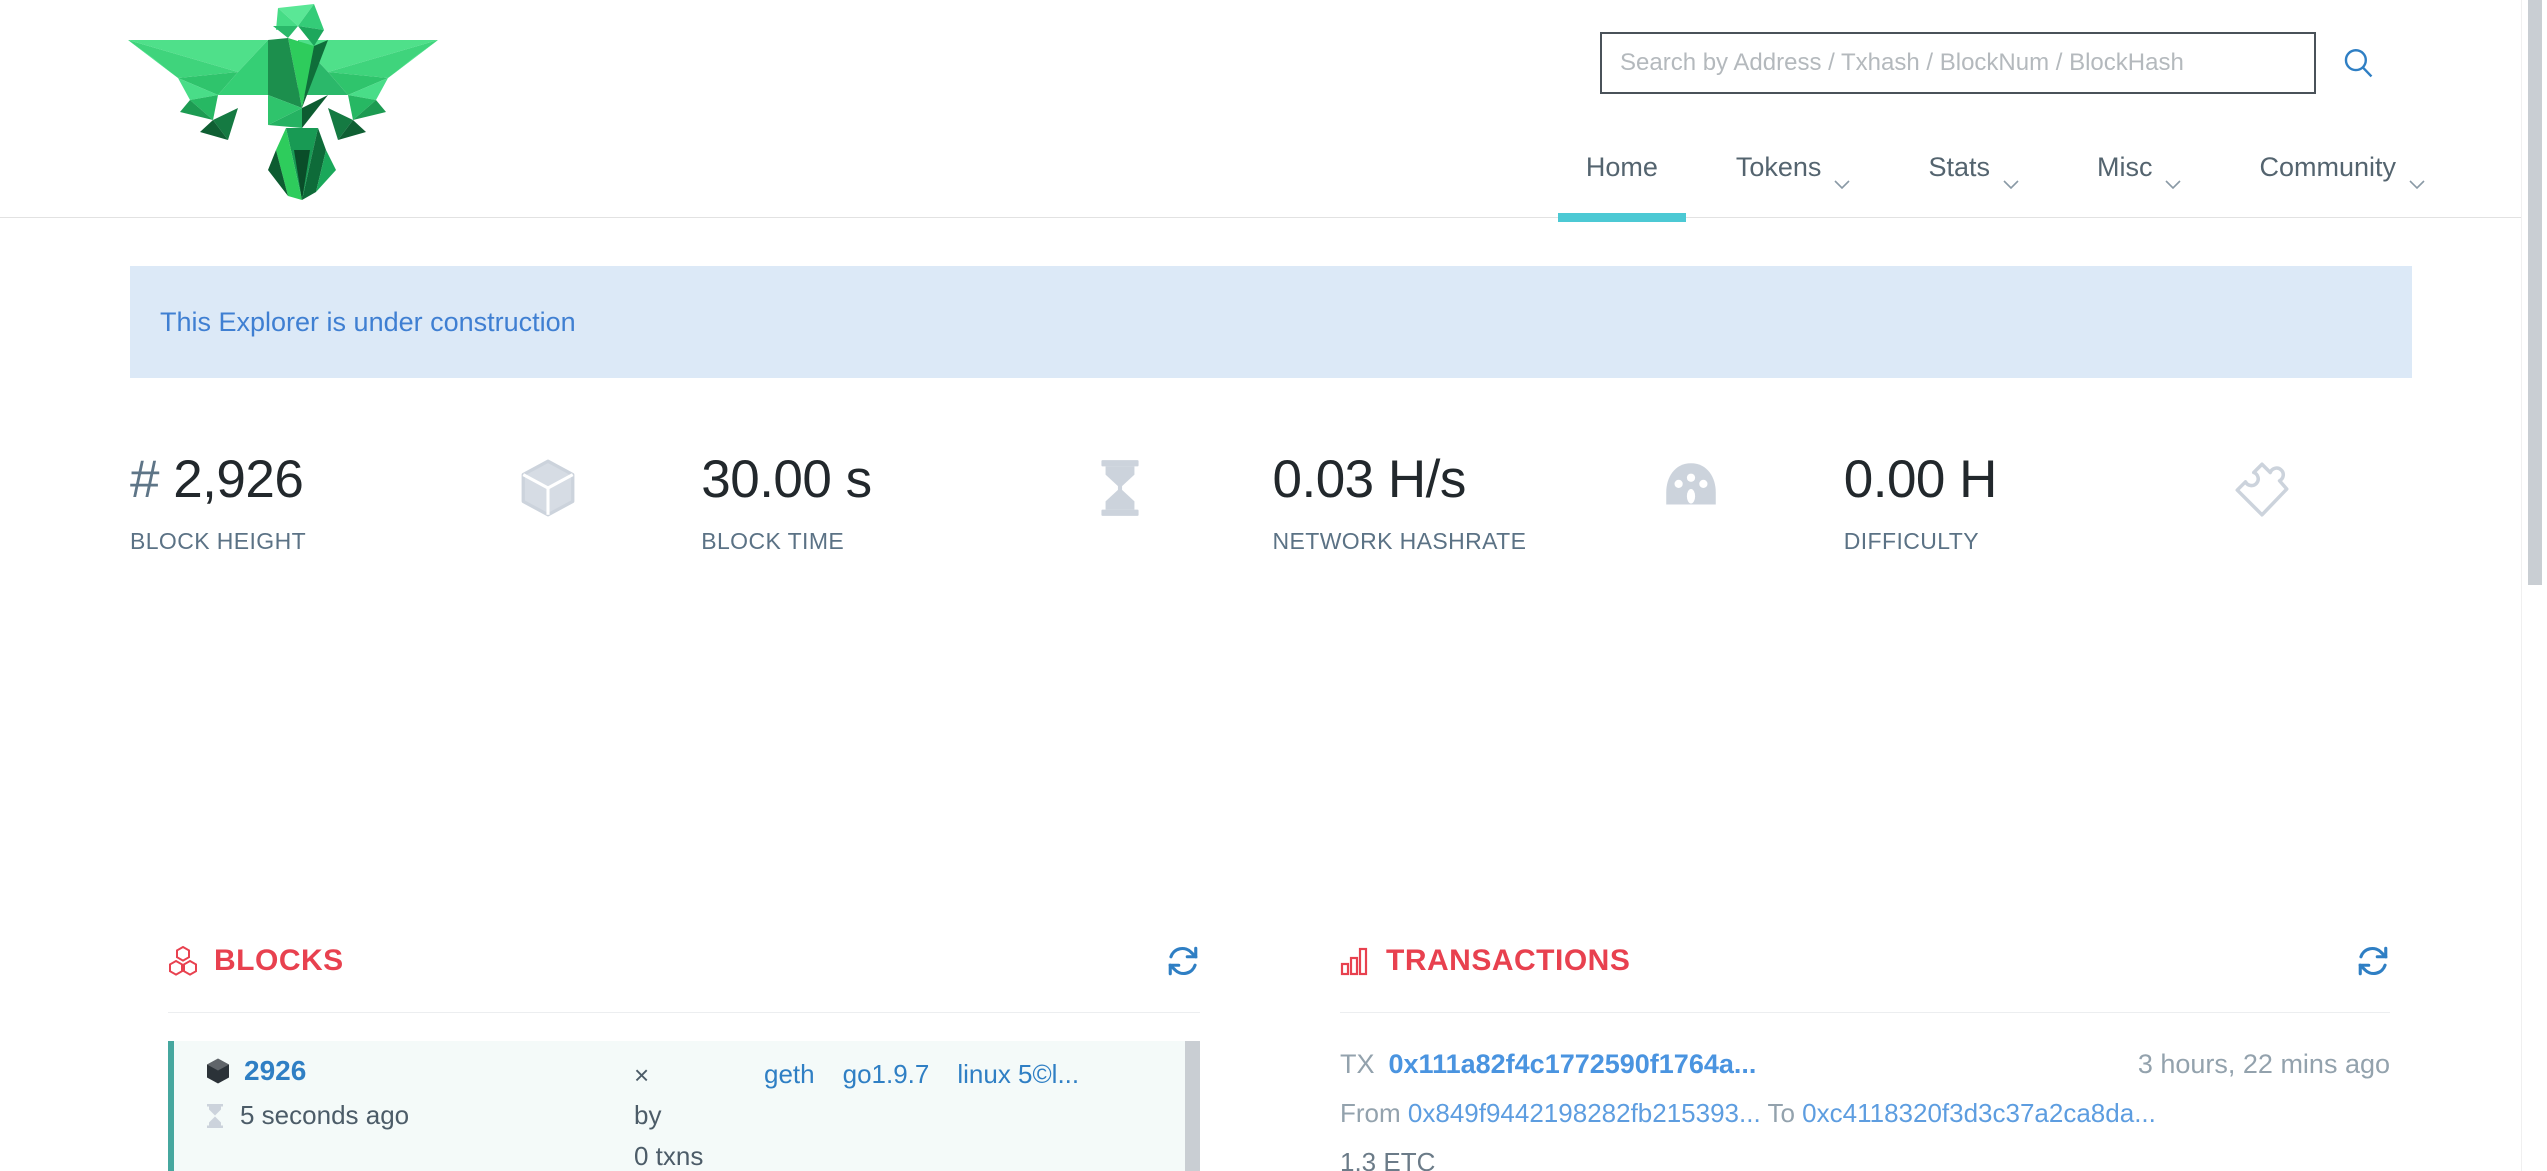 This screenshot has height=1171, width=2547. Describe the element at coordinates (415, 518) in the screenshot. I see `stat-block-height: # 2,926 BLOCK HEIGHT` at that location.